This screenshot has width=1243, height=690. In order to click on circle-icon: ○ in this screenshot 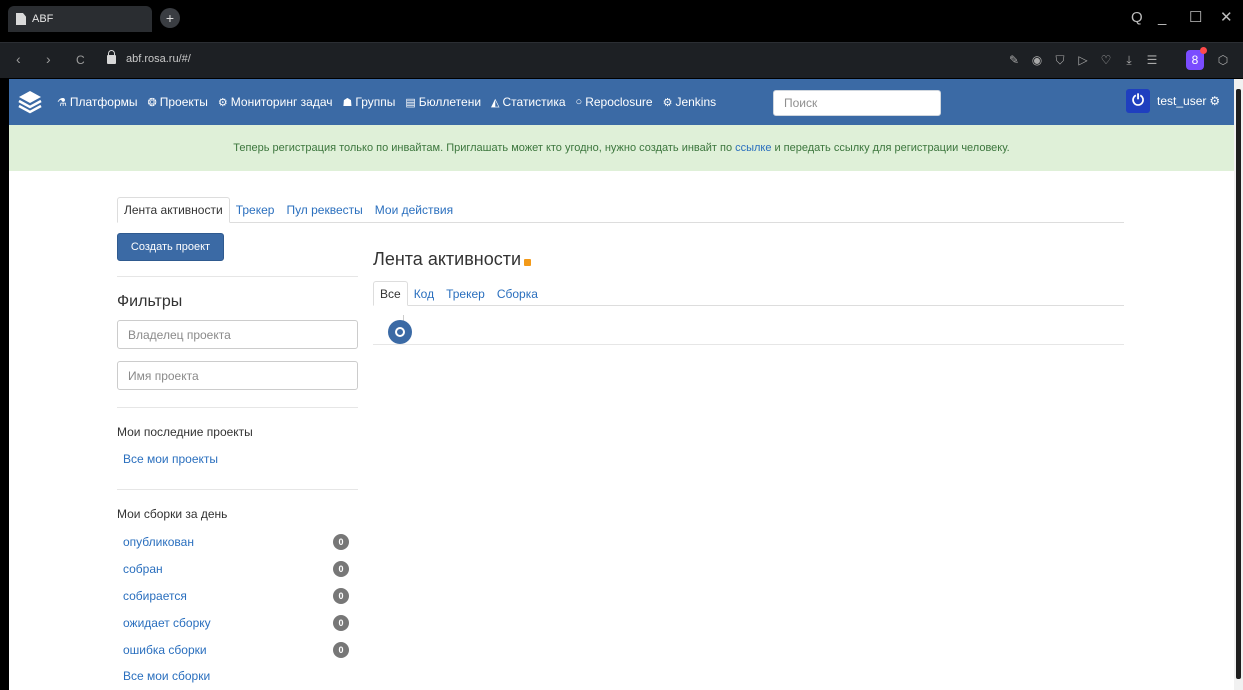, I will do `click(579, 102)`.